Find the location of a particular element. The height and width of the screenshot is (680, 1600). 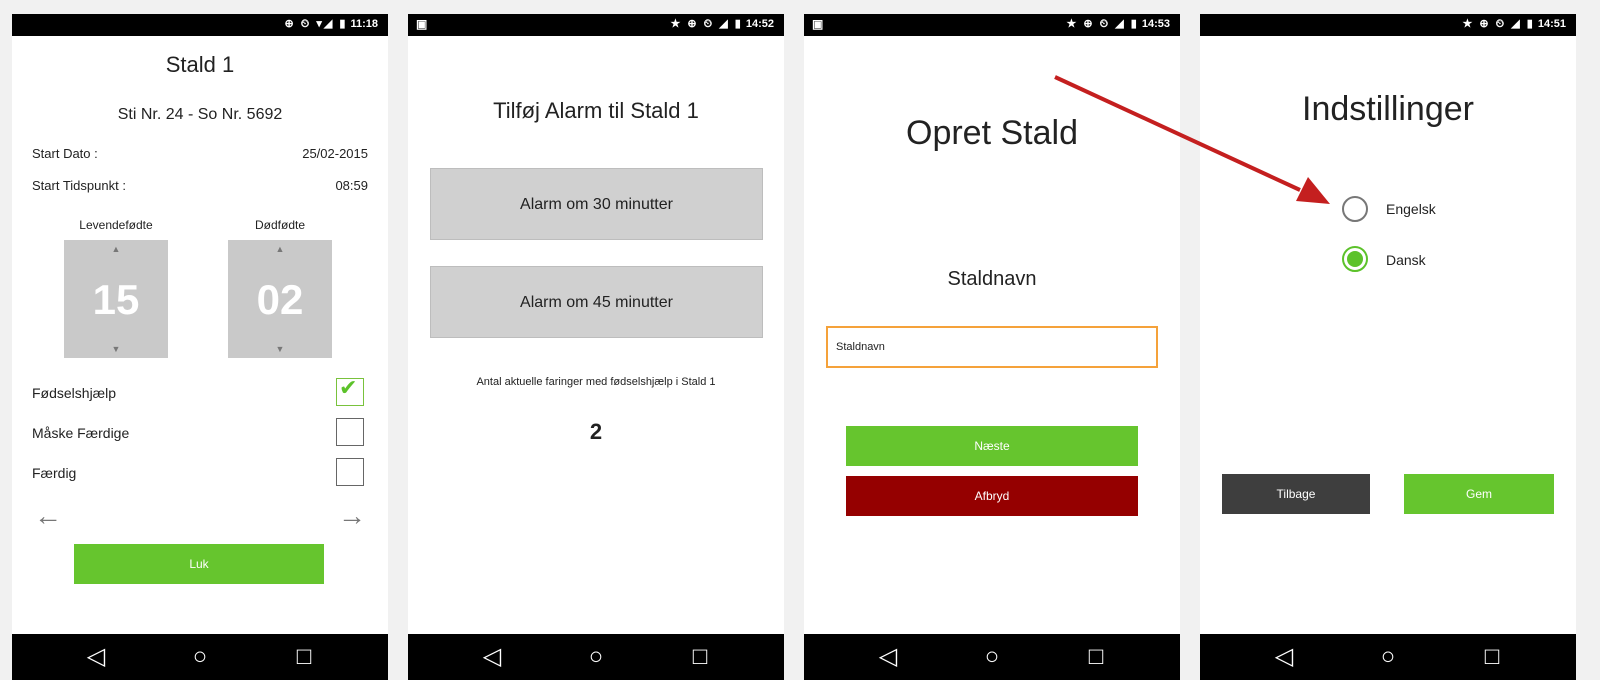

back-button: Tilbage is located at coordinates (1296, 494).